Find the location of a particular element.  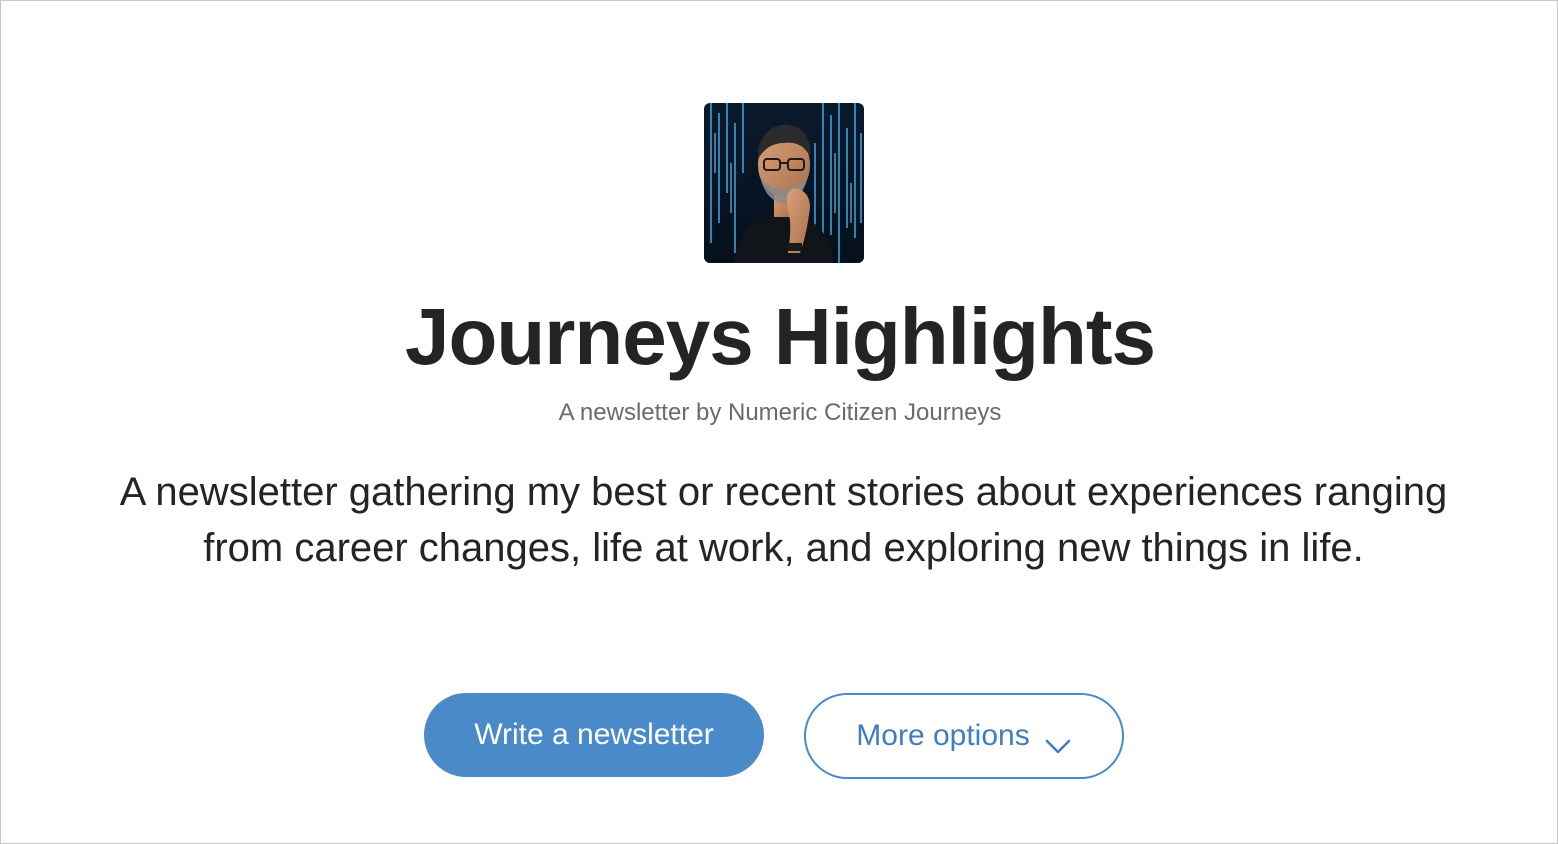

write-newsletter-label: Write a newsletter is located at coordinates (594, 734).